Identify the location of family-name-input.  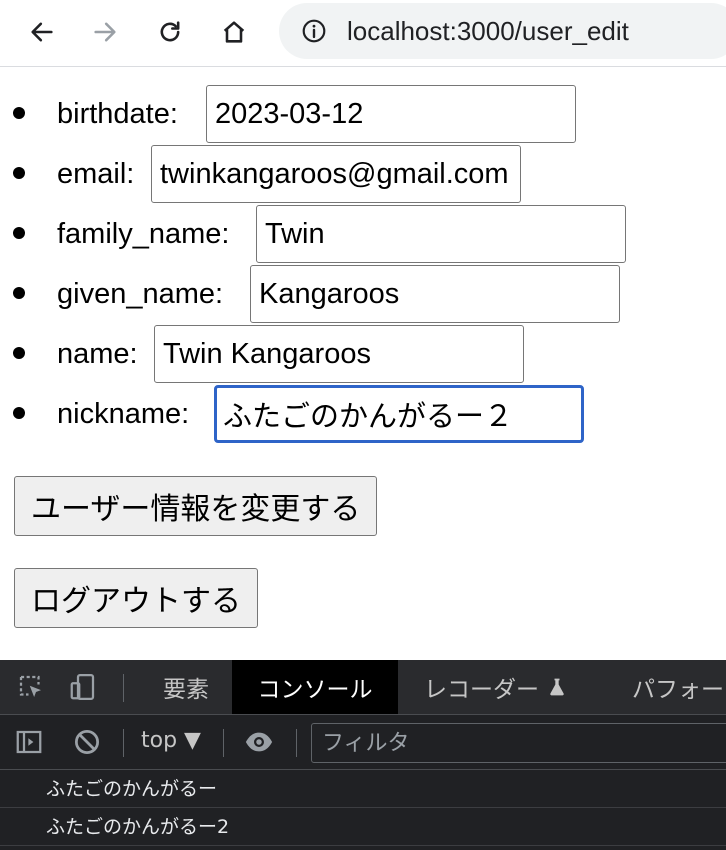
(441, 234).